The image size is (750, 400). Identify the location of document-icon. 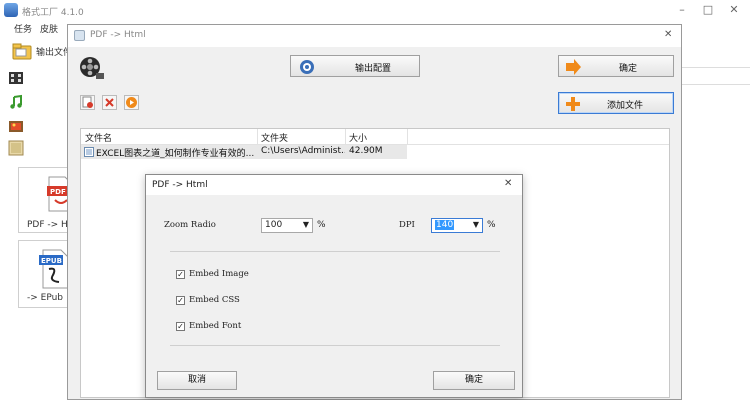
(16, 148).